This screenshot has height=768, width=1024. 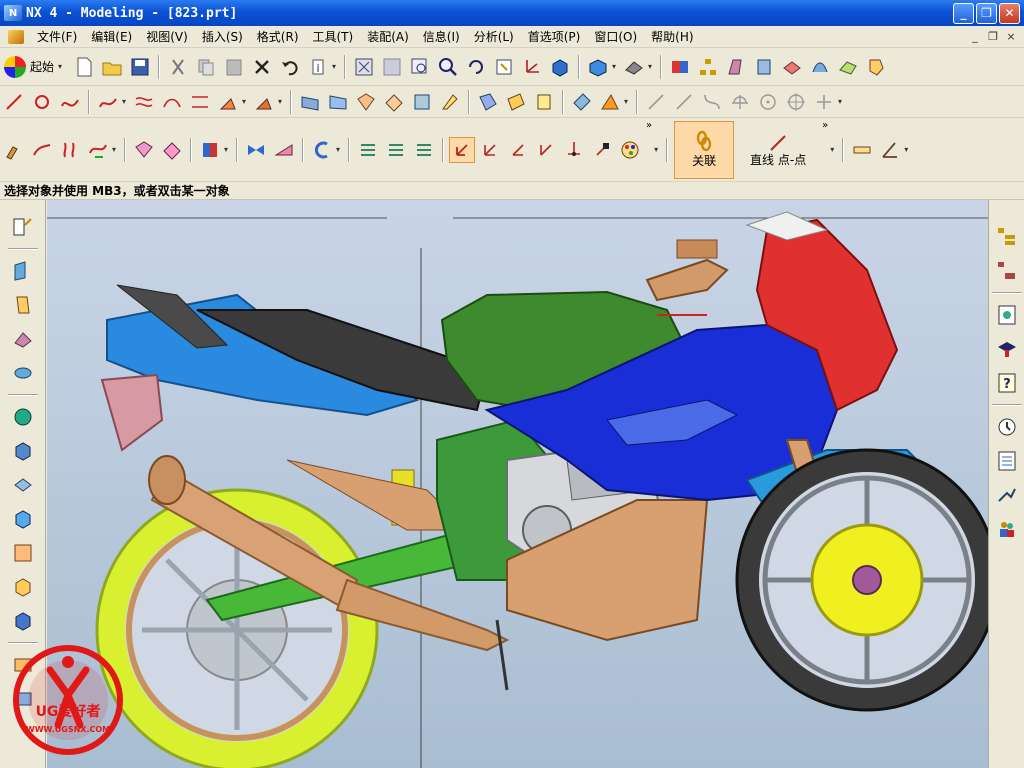 I want to click on cut-icon, so click(x=178, y=67).